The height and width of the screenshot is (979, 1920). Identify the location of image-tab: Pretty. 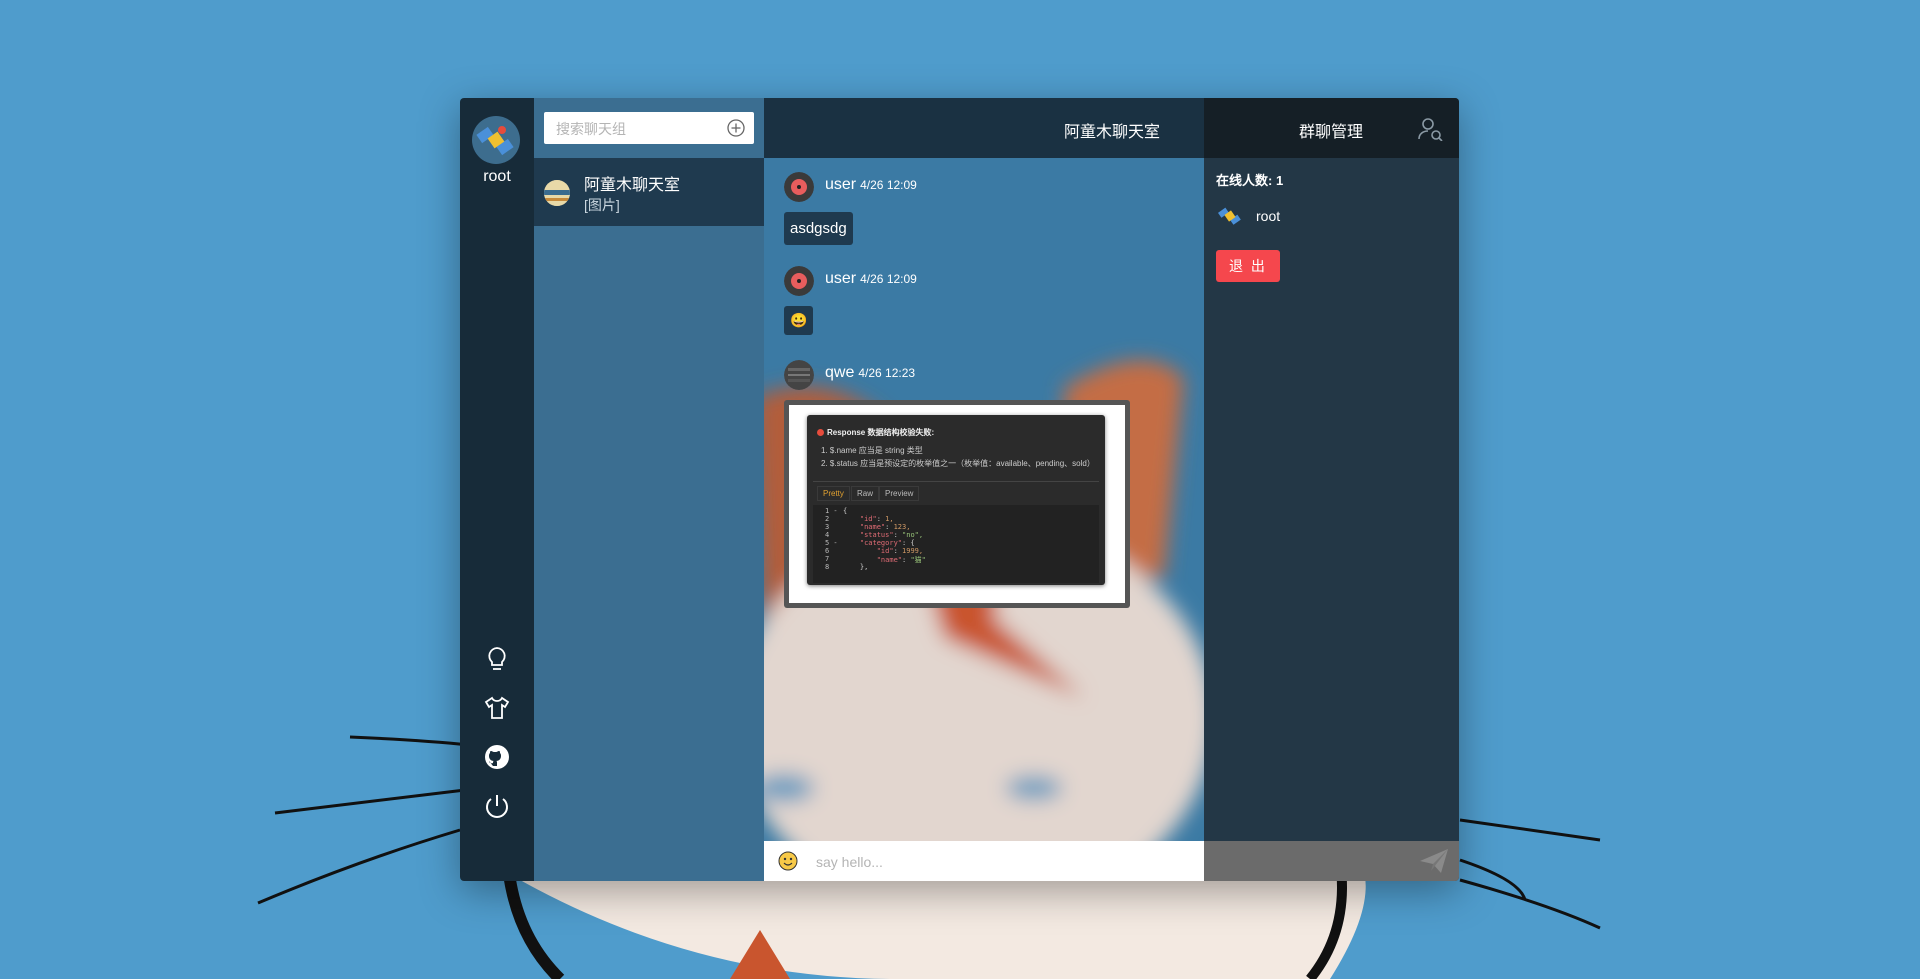
(833, 493).